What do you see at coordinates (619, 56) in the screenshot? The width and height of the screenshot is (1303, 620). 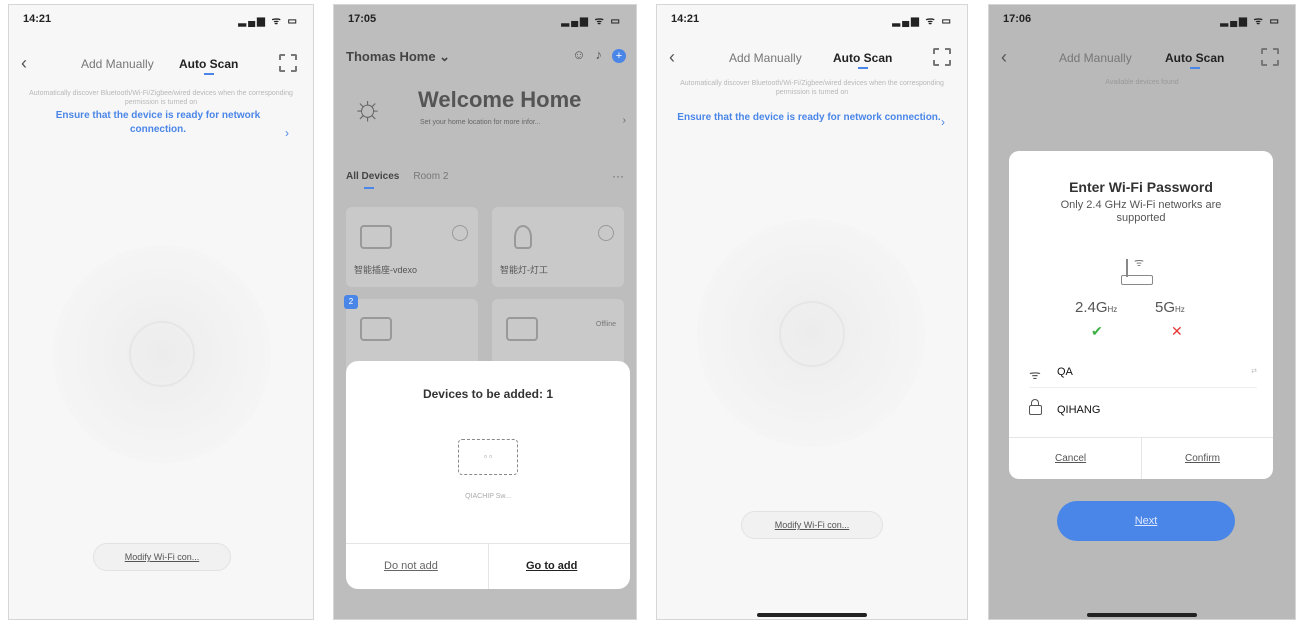 I see `add-device-icon: +` at bounding box center [619, 56].